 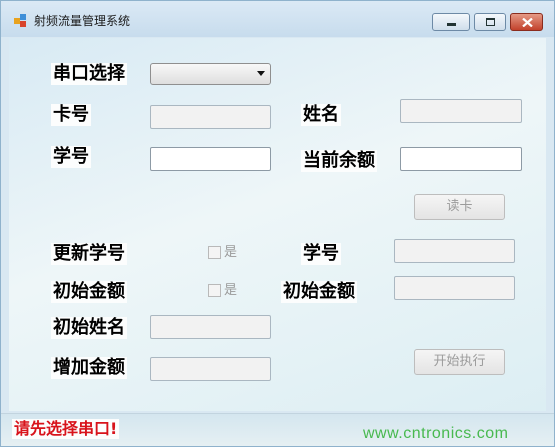 I want to click on close-button, so click(x=526, y=22).